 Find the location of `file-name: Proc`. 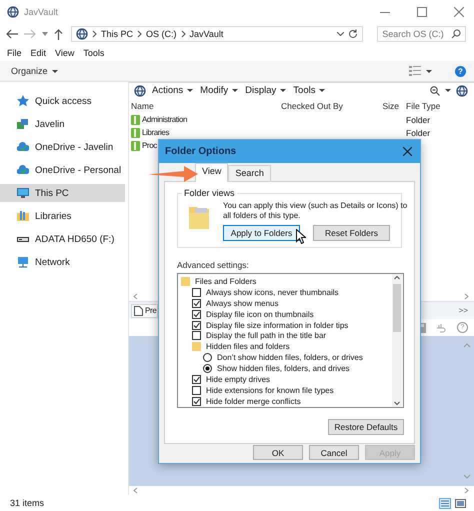

file-name: Proc is located at coordinates (149, 145).